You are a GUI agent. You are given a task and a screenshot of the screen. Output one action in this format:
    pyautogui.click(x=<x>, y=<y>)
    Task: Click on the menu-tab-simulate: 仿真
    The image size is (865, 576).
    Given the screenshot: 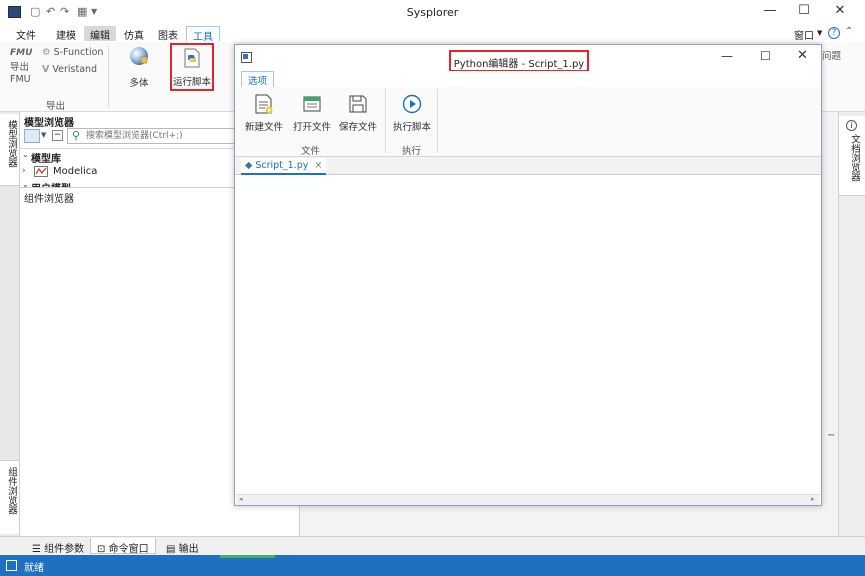 What is the action you would take?
    pyautogui.click(x=134, y=34)
    